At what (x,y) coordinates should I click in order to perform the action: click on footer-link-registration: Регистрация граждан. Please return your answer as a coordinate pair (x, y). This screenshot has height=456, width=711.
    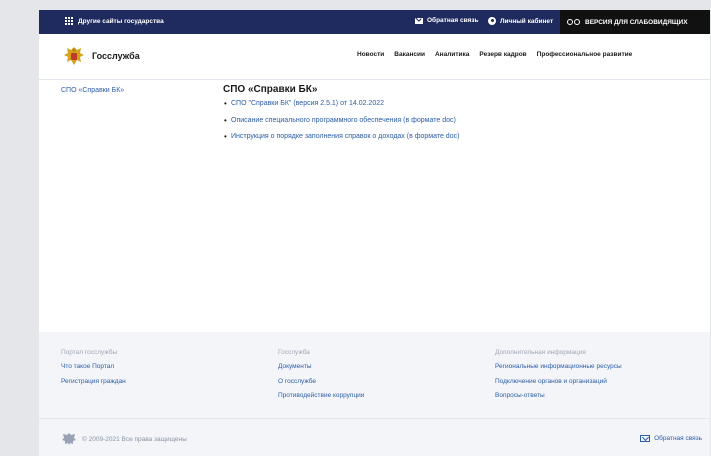
    Looking at the image, I should click on (93, 381).